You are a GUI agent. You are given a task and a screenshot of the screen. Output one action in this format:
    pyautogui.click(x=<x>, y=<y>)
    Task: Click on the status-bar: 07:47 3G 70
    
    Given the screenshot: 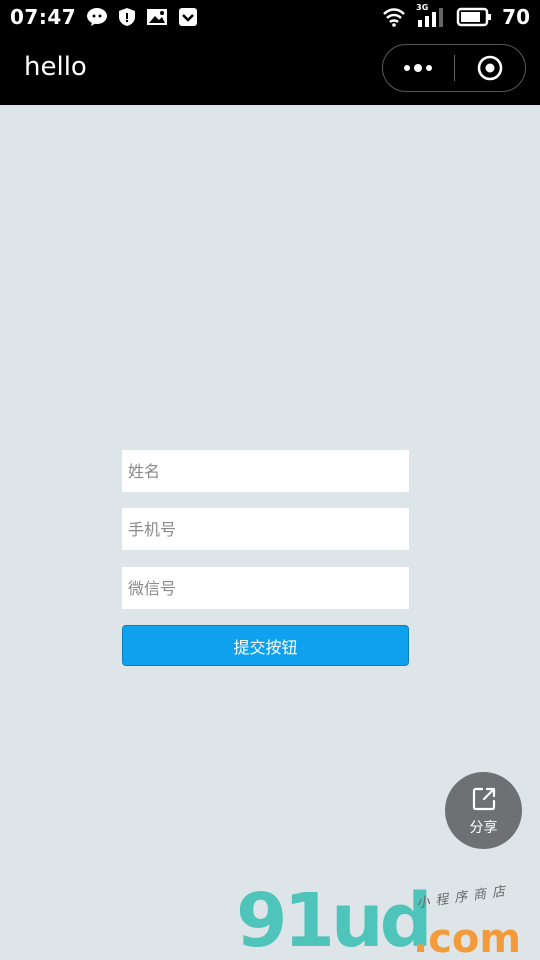 What is the action you would take?
    pyautogui.click(x=270, y=17)
    